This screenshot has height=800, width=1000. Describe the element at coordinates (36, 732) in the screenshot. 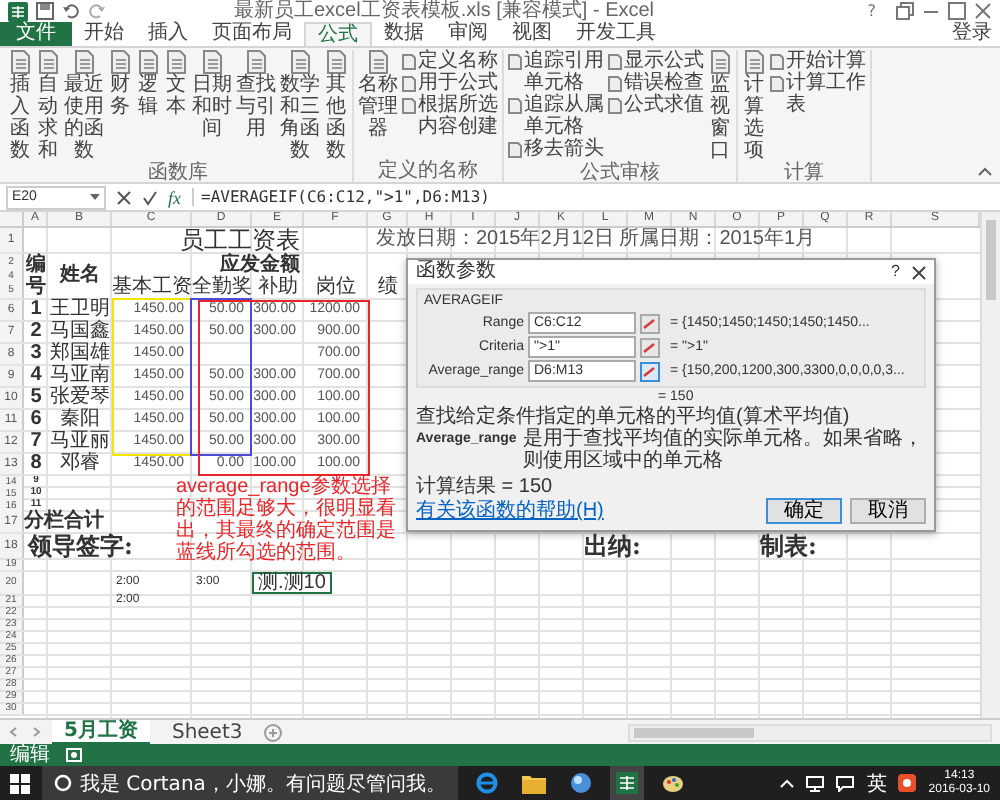

I see `scroll-right-icon` at that location.